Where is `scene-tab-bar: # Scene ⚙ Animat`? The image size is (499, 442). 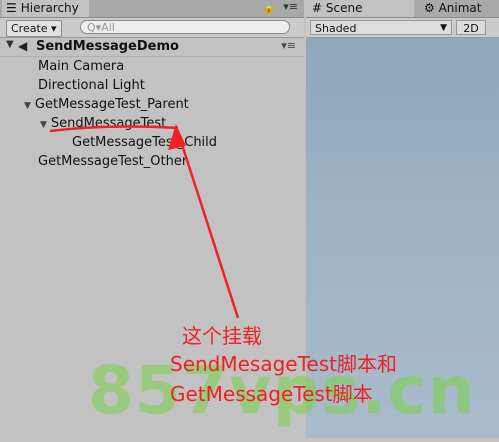
scene-tab-bar: # Scene ⚙ Animat is located at coordinates (402, 9).